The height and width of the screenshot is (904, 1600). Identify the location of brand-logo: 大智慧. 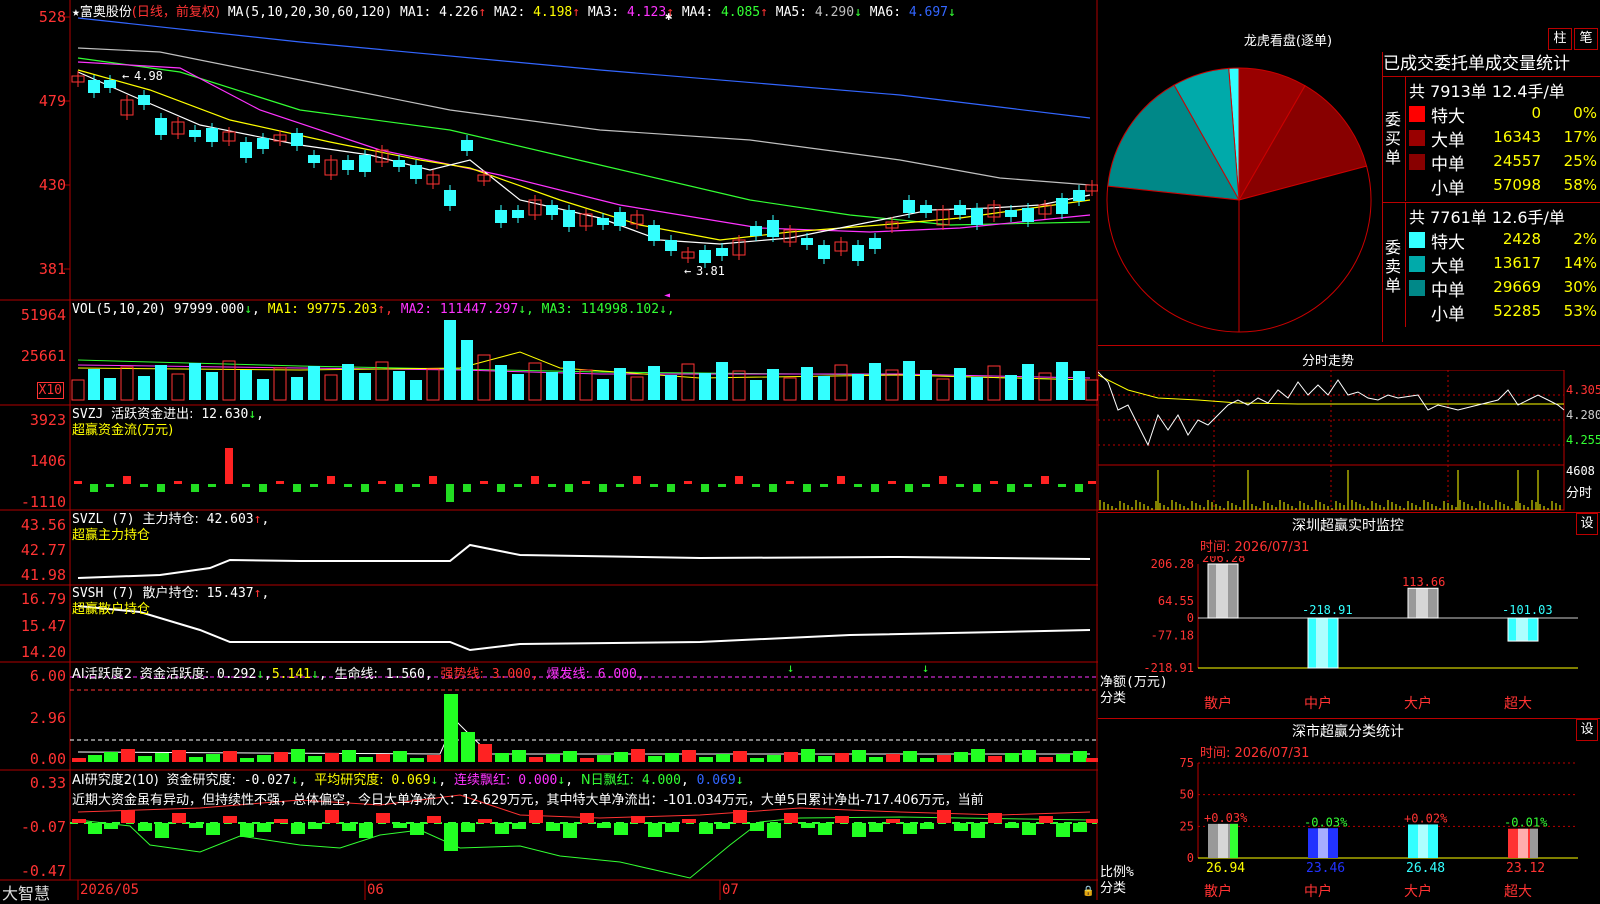
(26, 892).